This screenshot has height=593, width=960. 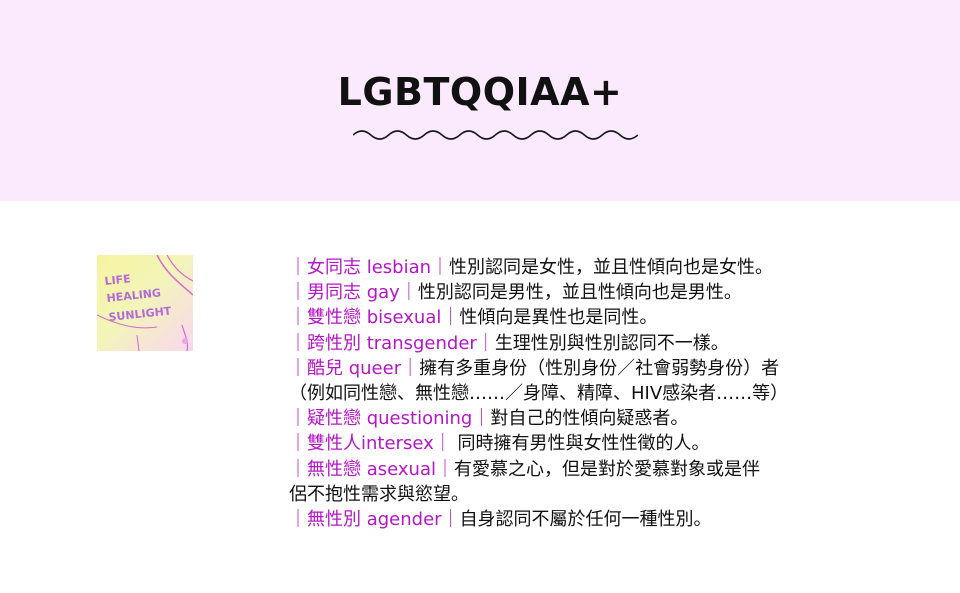 I want to click on definition-term: ｜雙性人intersex｜, so click(x=370, y=444).